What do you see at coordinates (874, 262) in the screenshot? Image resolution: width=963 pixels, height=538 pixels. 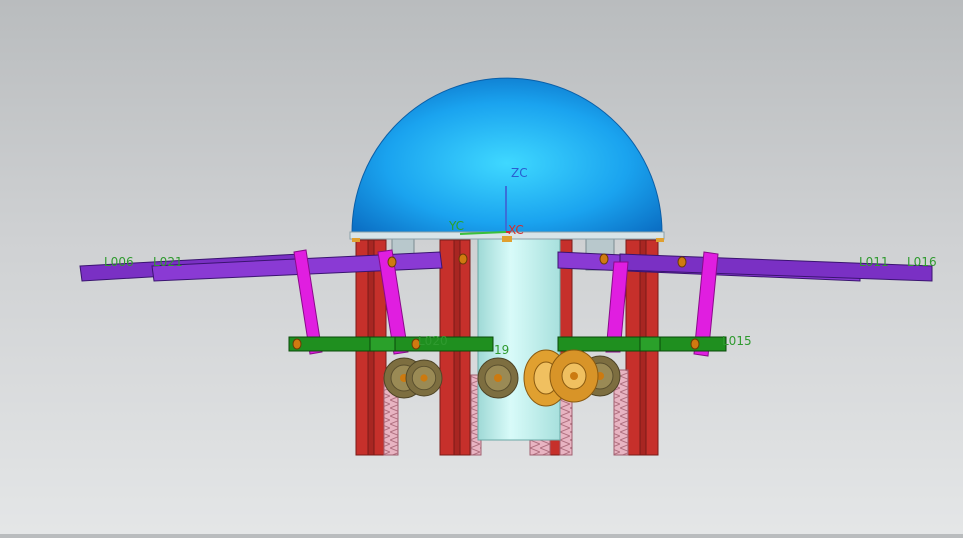 I see `label-l011: L011` at bounding box center [874, 262].